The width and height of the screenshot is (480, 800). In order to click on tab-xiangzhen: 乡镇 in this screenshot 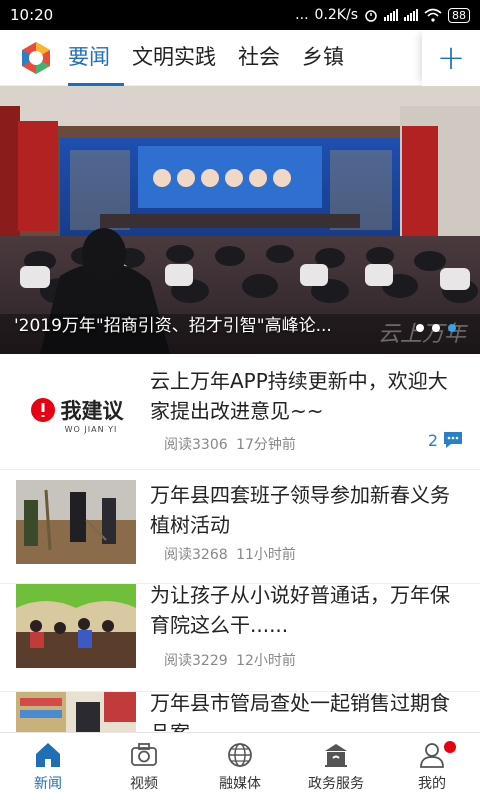, I will do `click(323, 58)`.